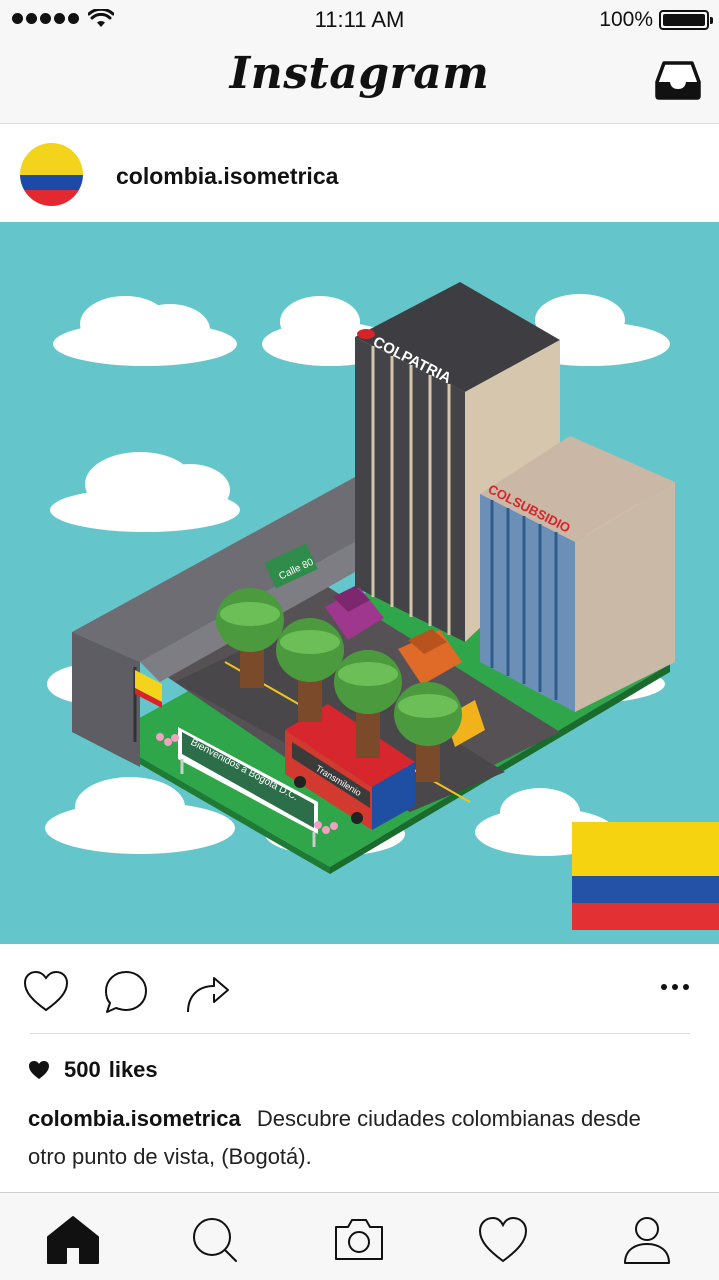 The image size is (719, 1280). Describe the element at coordinates (73, 1240) in the screenshot. I see `home-icon` at that location.